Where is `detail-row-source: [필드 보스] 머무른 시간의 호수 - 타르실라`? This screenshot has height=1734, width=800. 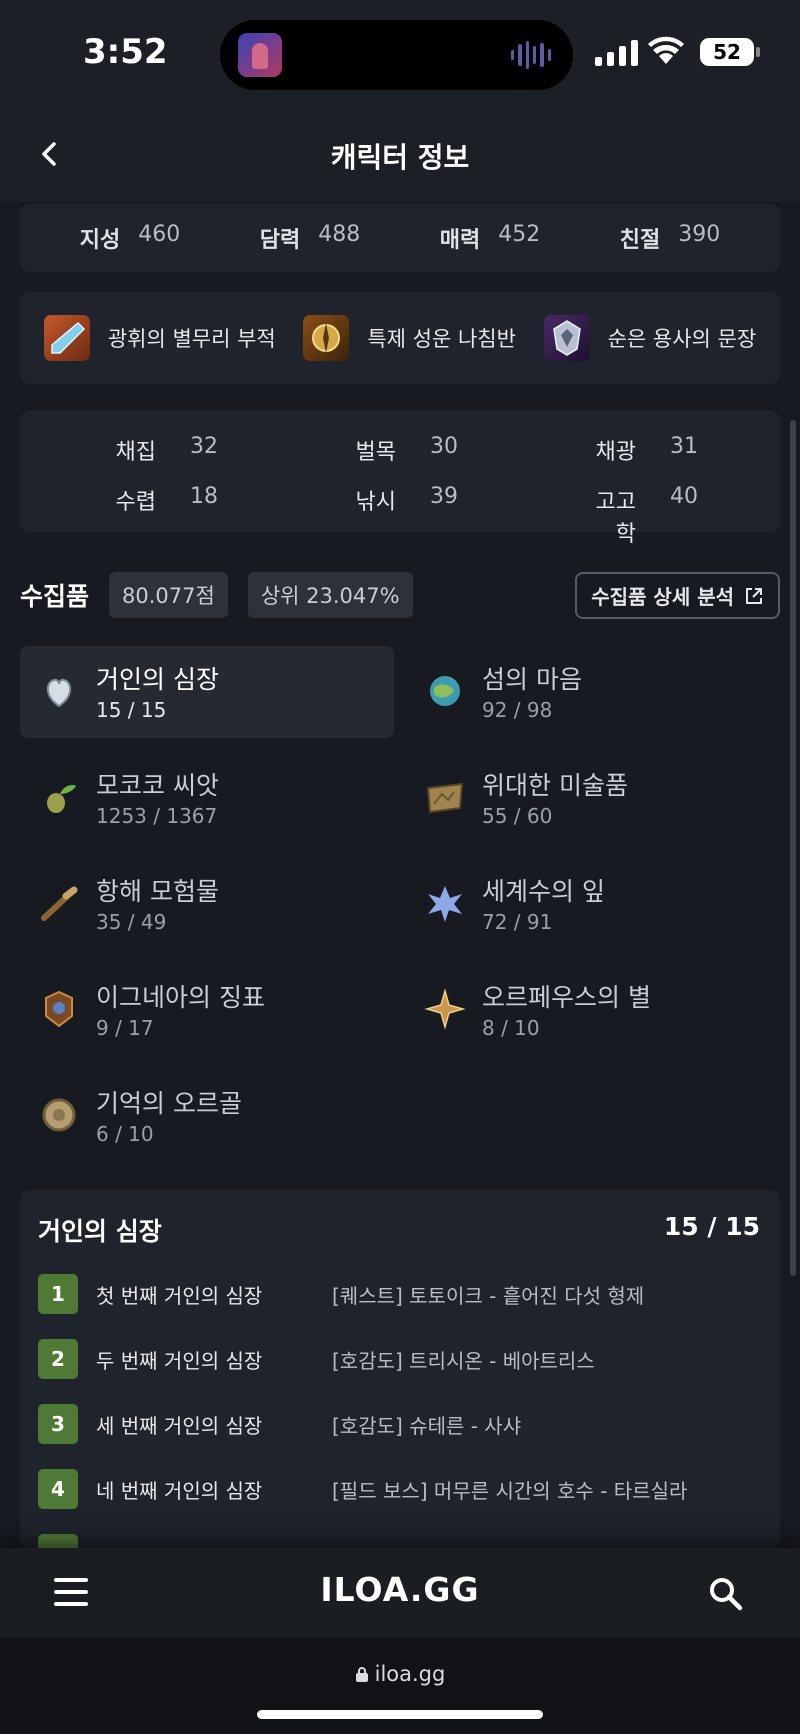
detail-row-source: [필드 보스] 머무른 시간의 호수 - 타르실라 is located at coordinates (510, 1490).